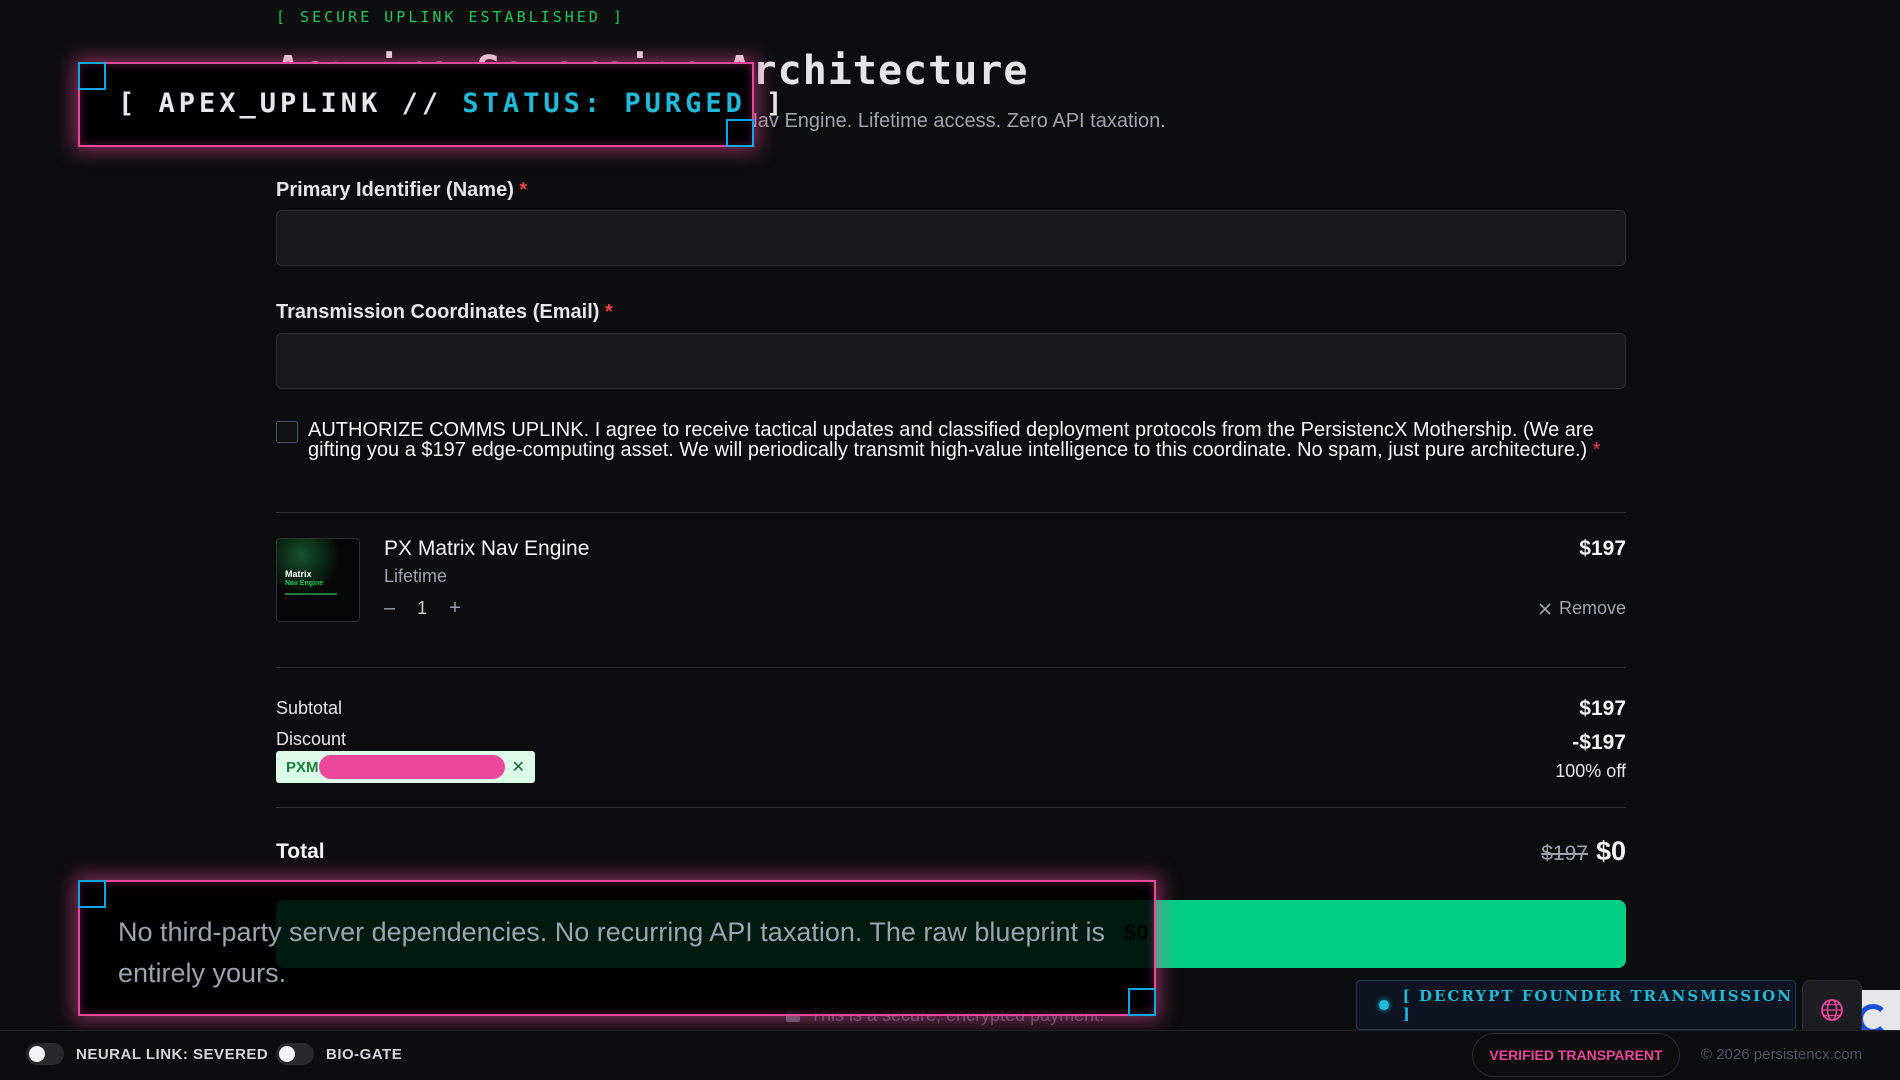  I want to click on coupon-remove-icon: ✕, so click(518, 767).